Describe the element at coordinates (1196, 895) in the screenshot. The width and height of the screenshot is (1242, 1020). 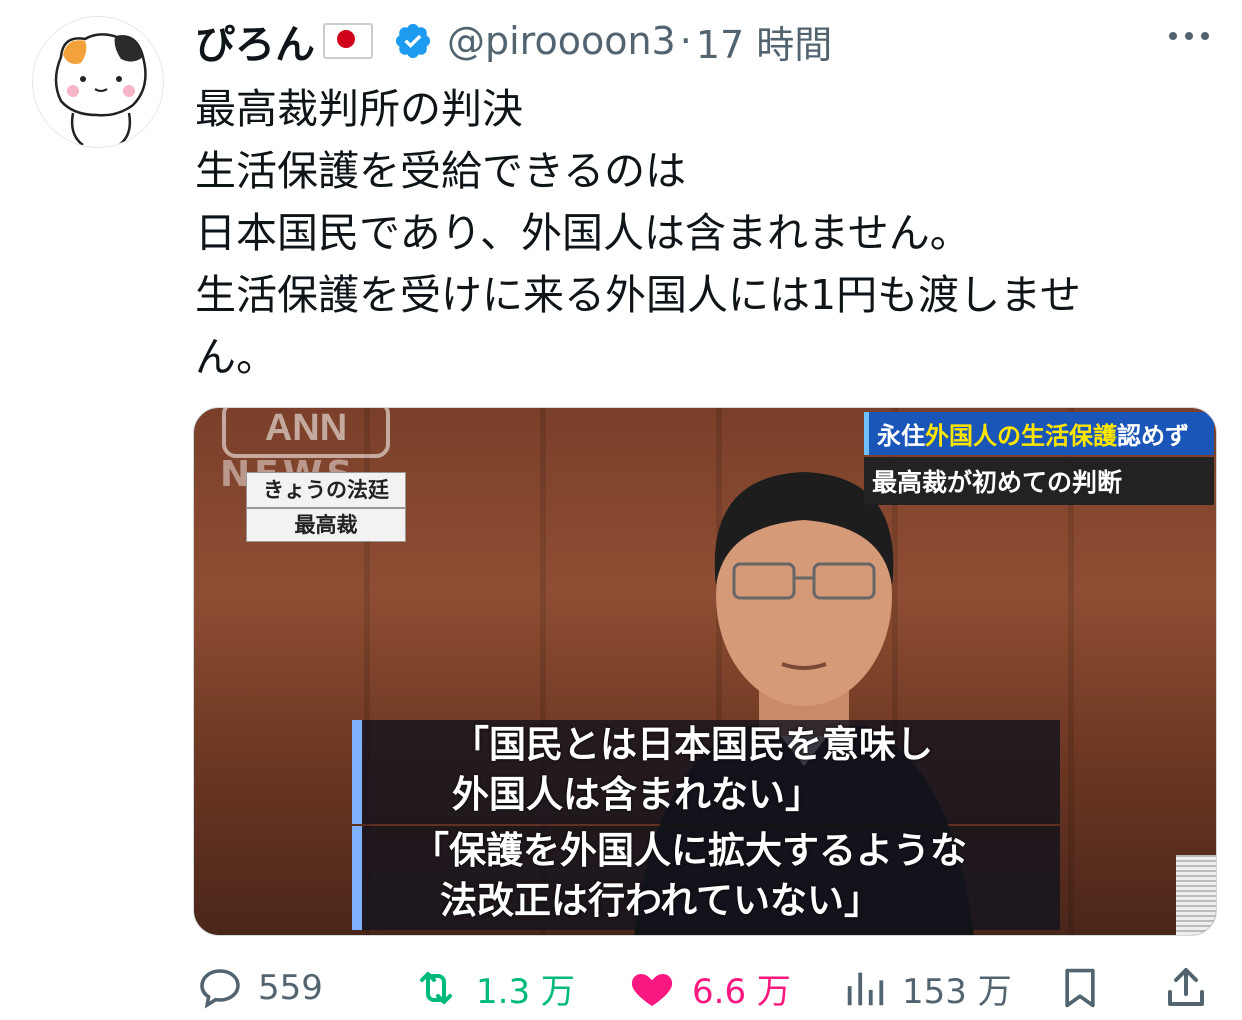
I see `document-stack` at that location.